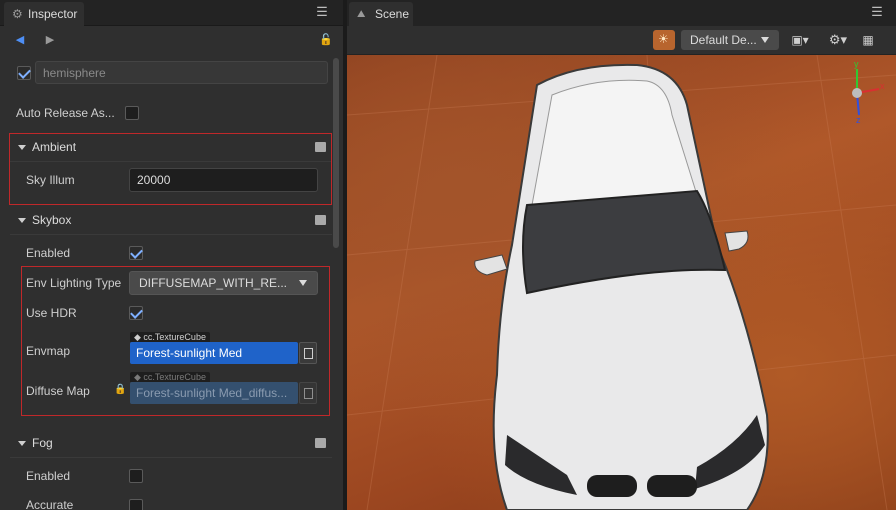  What do you see at coordinates (171, 13) in the screenshot?
I see `inspector-tab-bar: ⚙ Inspector ☰` at bounding box center [171, 13].